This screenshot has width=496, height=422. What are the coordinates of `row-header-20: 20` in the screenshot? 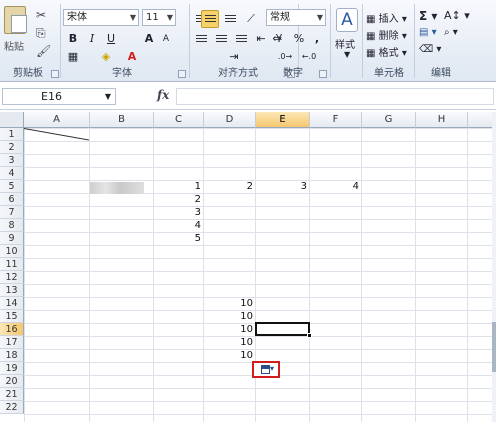 It's located at (12, 381).